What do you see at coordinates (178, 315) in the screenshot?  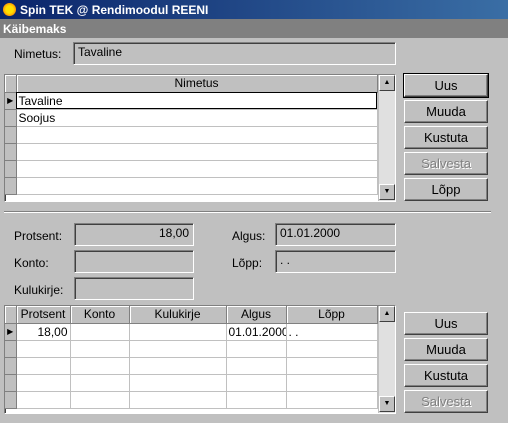 I see `column-header-kulukirje: Kulukirje` at bounding box center [178, 315].